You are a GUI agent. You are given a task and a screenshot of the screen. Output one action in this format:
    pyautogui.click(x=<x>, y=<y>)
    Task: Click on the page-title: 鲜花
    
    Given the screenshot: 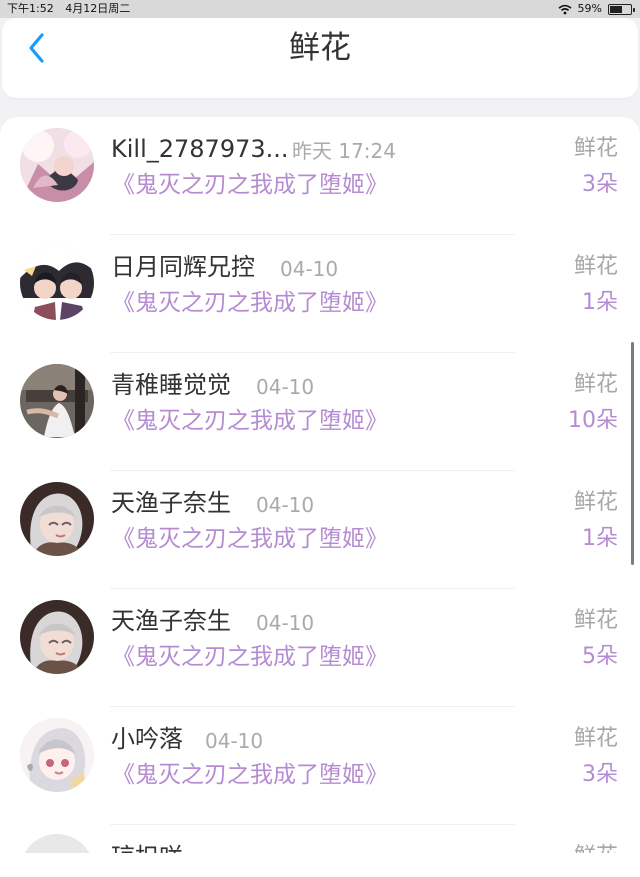 What is the action you would take?
    pyautogui.click(x=320, y=48)
    